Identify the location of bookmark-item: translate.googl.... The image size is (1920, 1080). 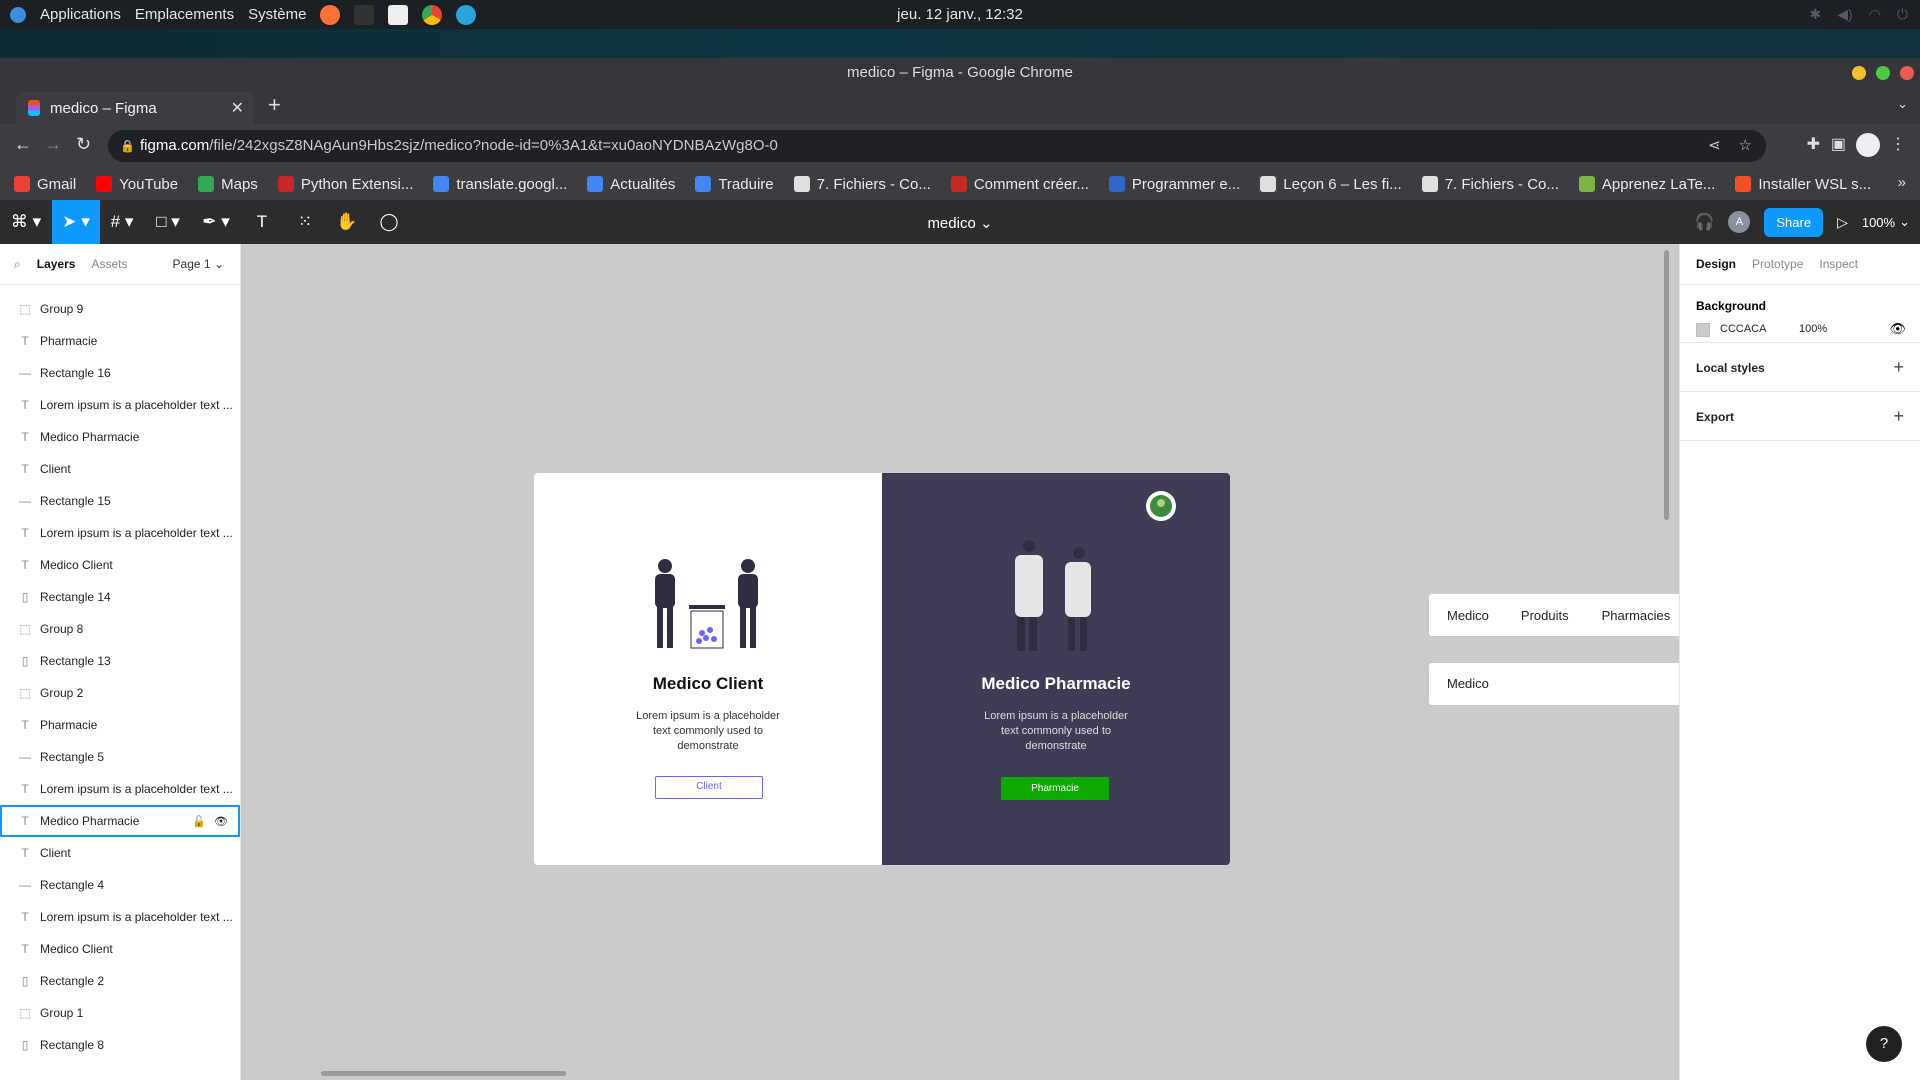
(500, 184).